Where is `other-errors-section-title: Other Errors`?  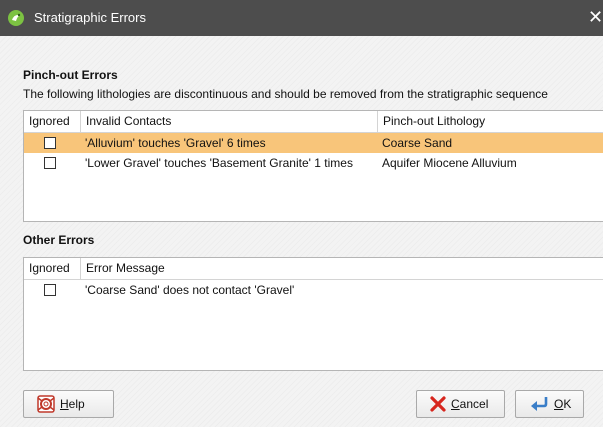
other-errors-section-title: Other Errors is located at coordinates (59, 240).